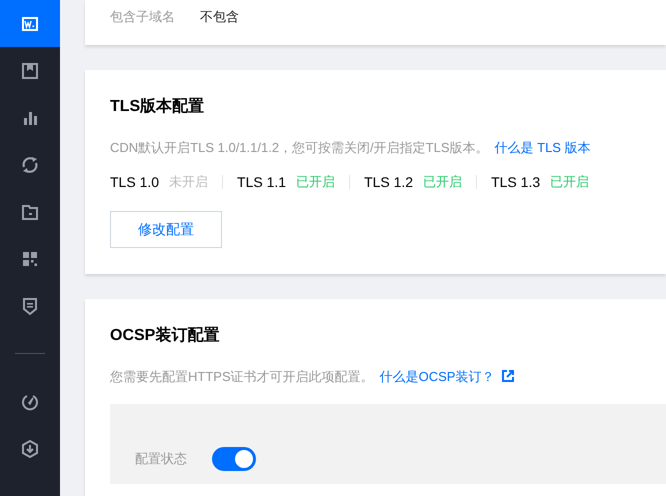 This screenshot has height=496, width=666. What do you see at coordinates (542, 147) in the screenshot?
I see `help-link: 什么是 TLS 版本` at bounding box center [542, 147].